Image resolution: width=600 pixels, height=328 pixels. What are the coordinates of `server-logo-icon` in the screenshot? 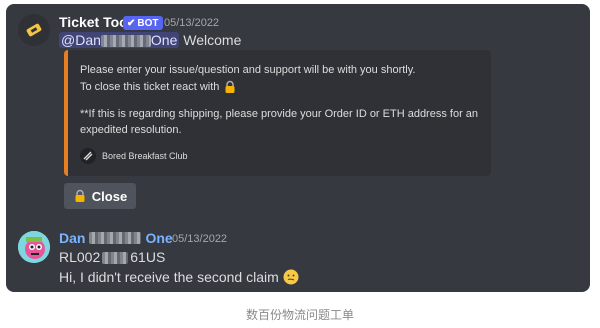 It's located at (88, 156).